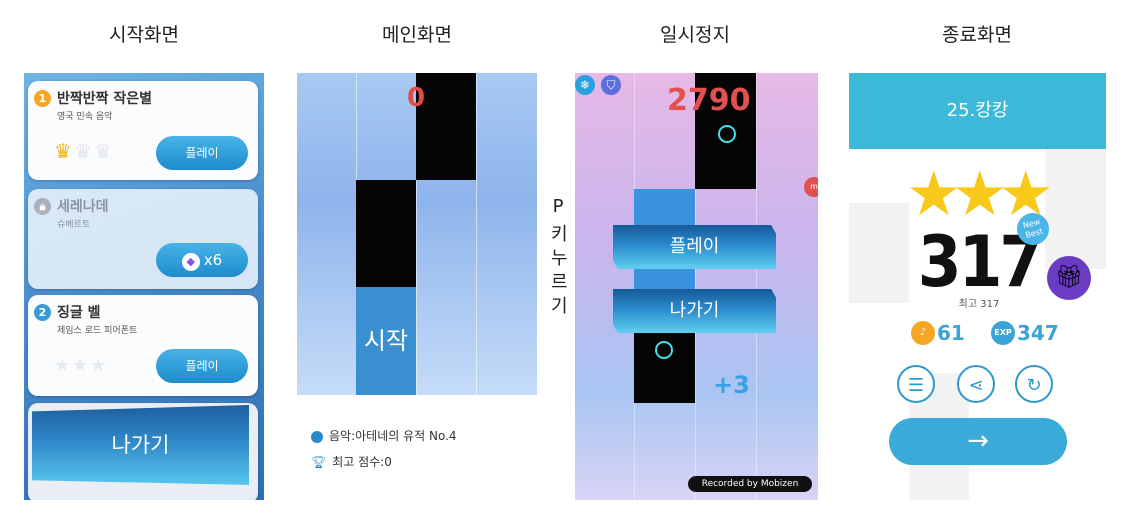 This screenshot has width=1123, height=520. What do you see at coordinates (585, 85) in the screenshot?
I see `snowflake-icon: ❄` at bounding box center [585, 85].